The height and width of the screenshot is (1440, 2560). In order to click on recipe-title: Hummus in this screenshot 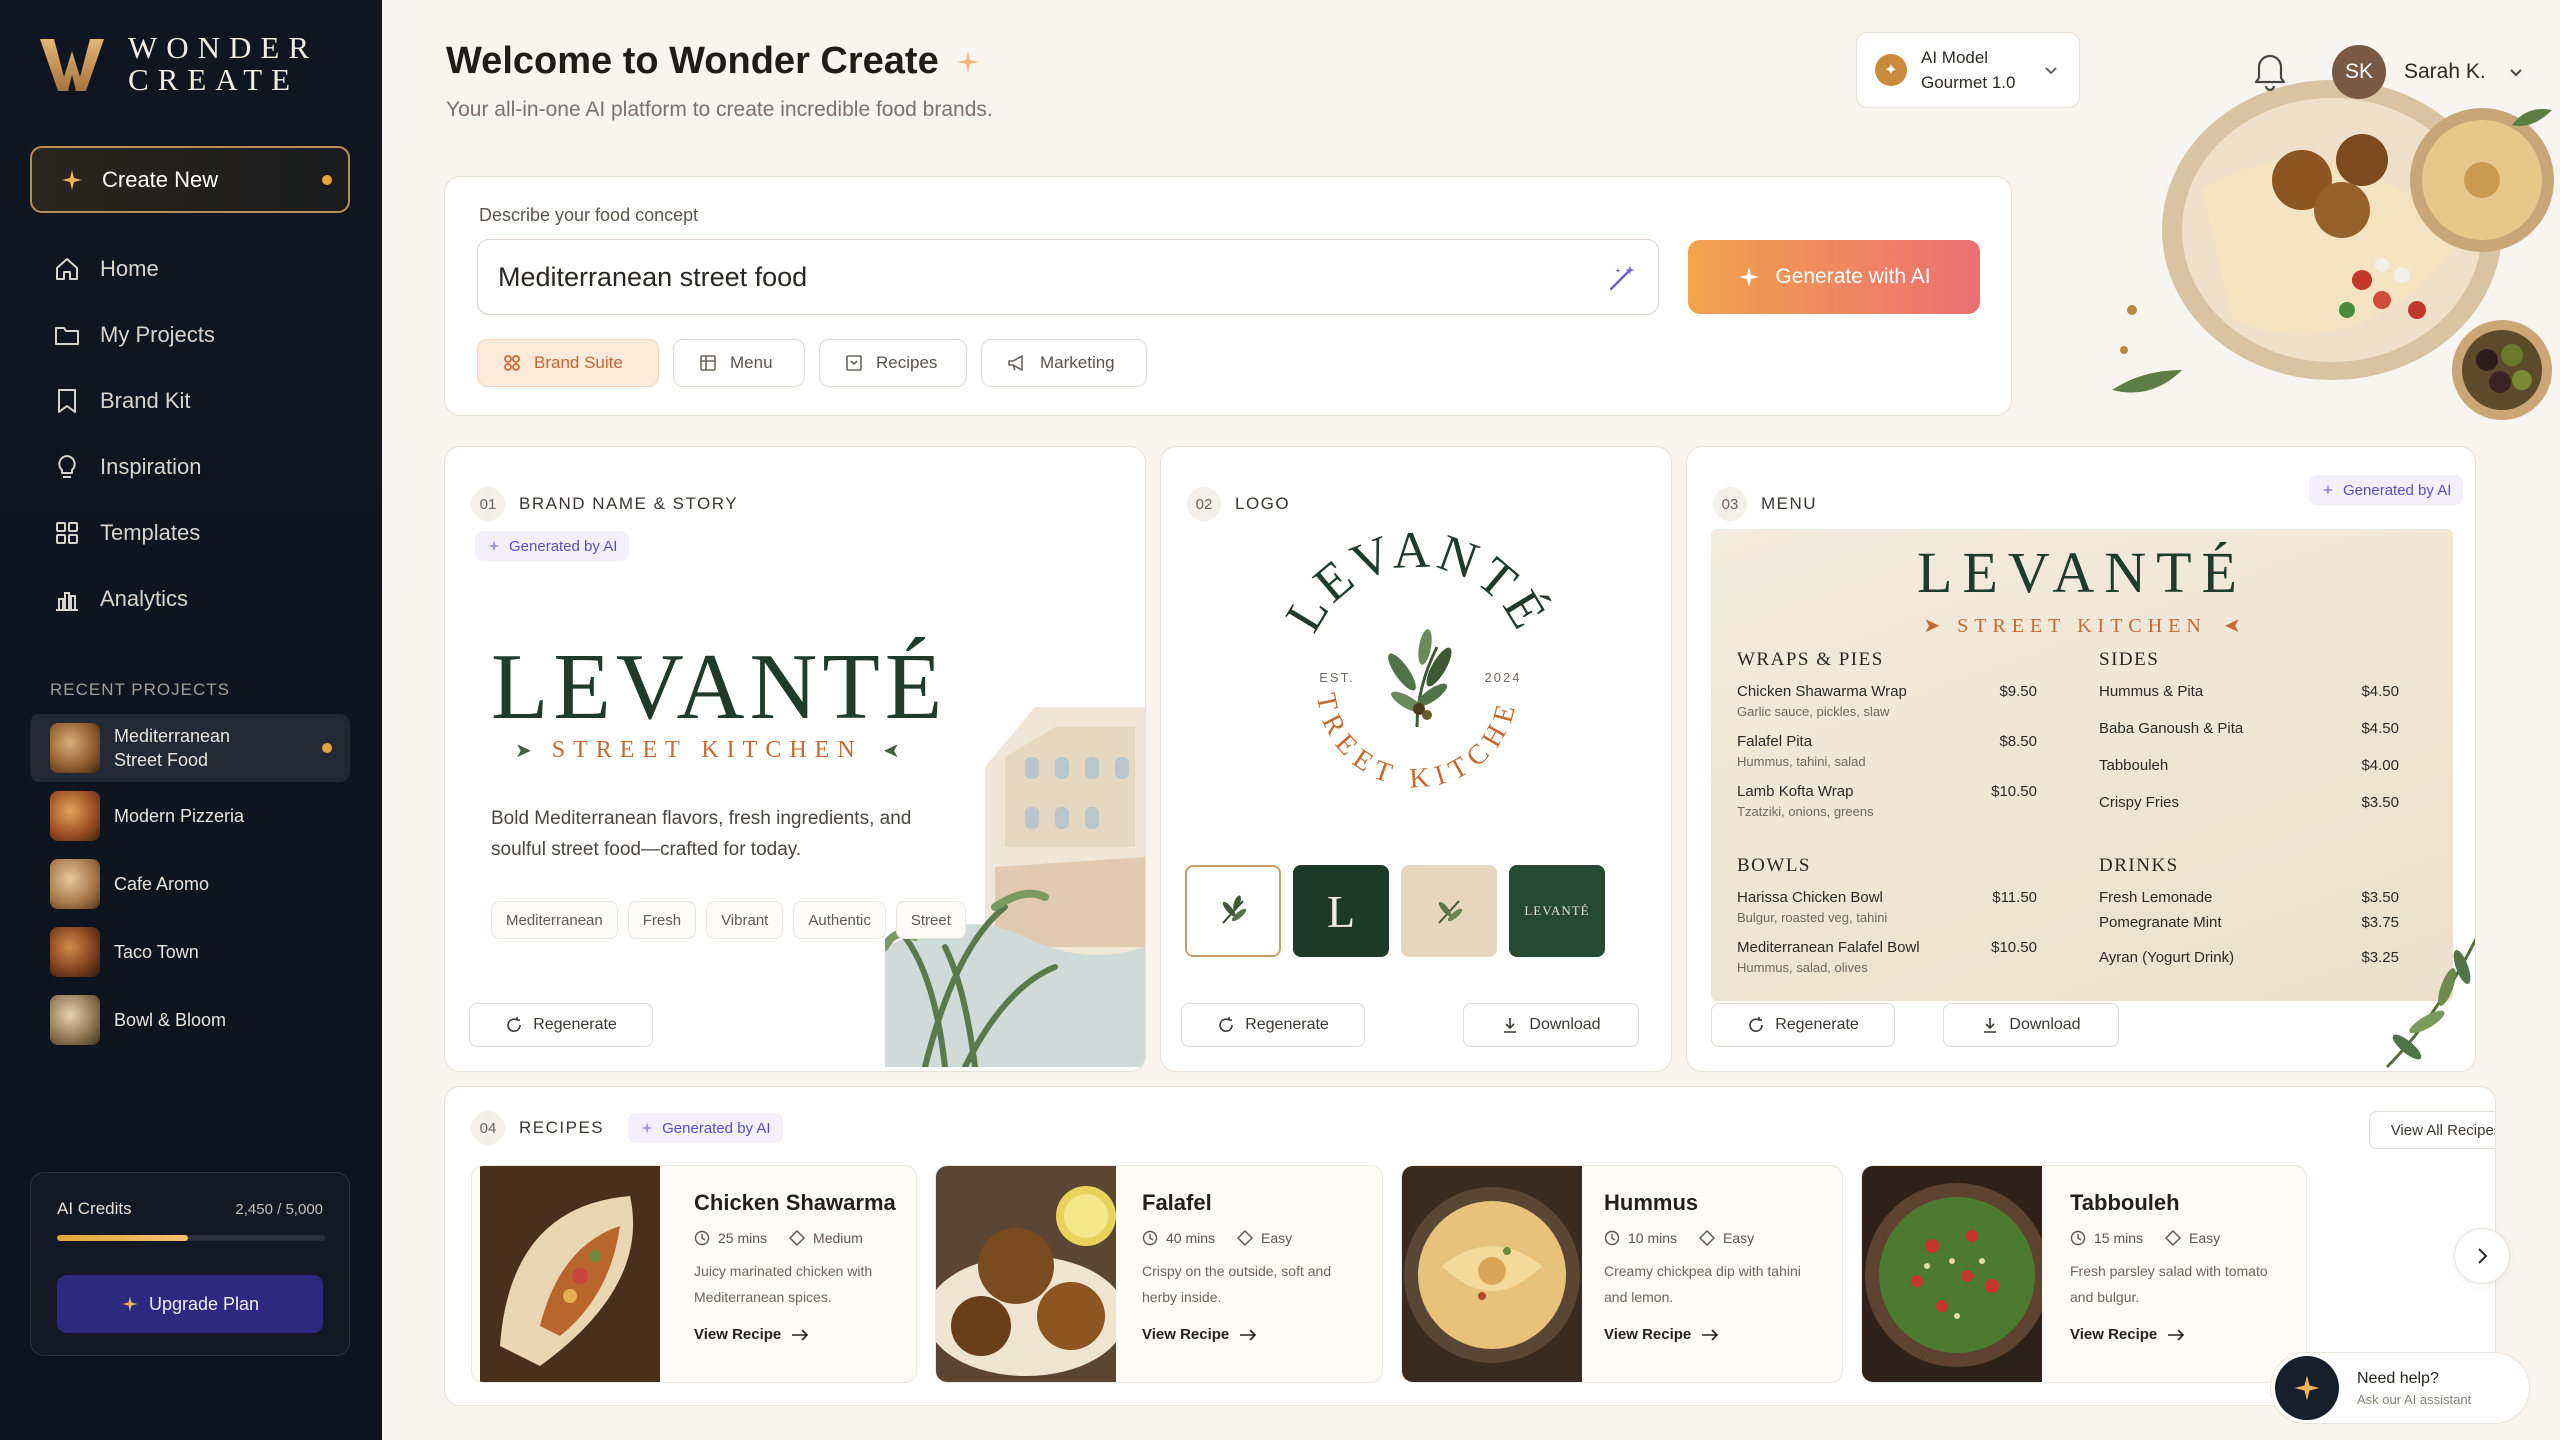, I will do `click(1651, 1202)`.